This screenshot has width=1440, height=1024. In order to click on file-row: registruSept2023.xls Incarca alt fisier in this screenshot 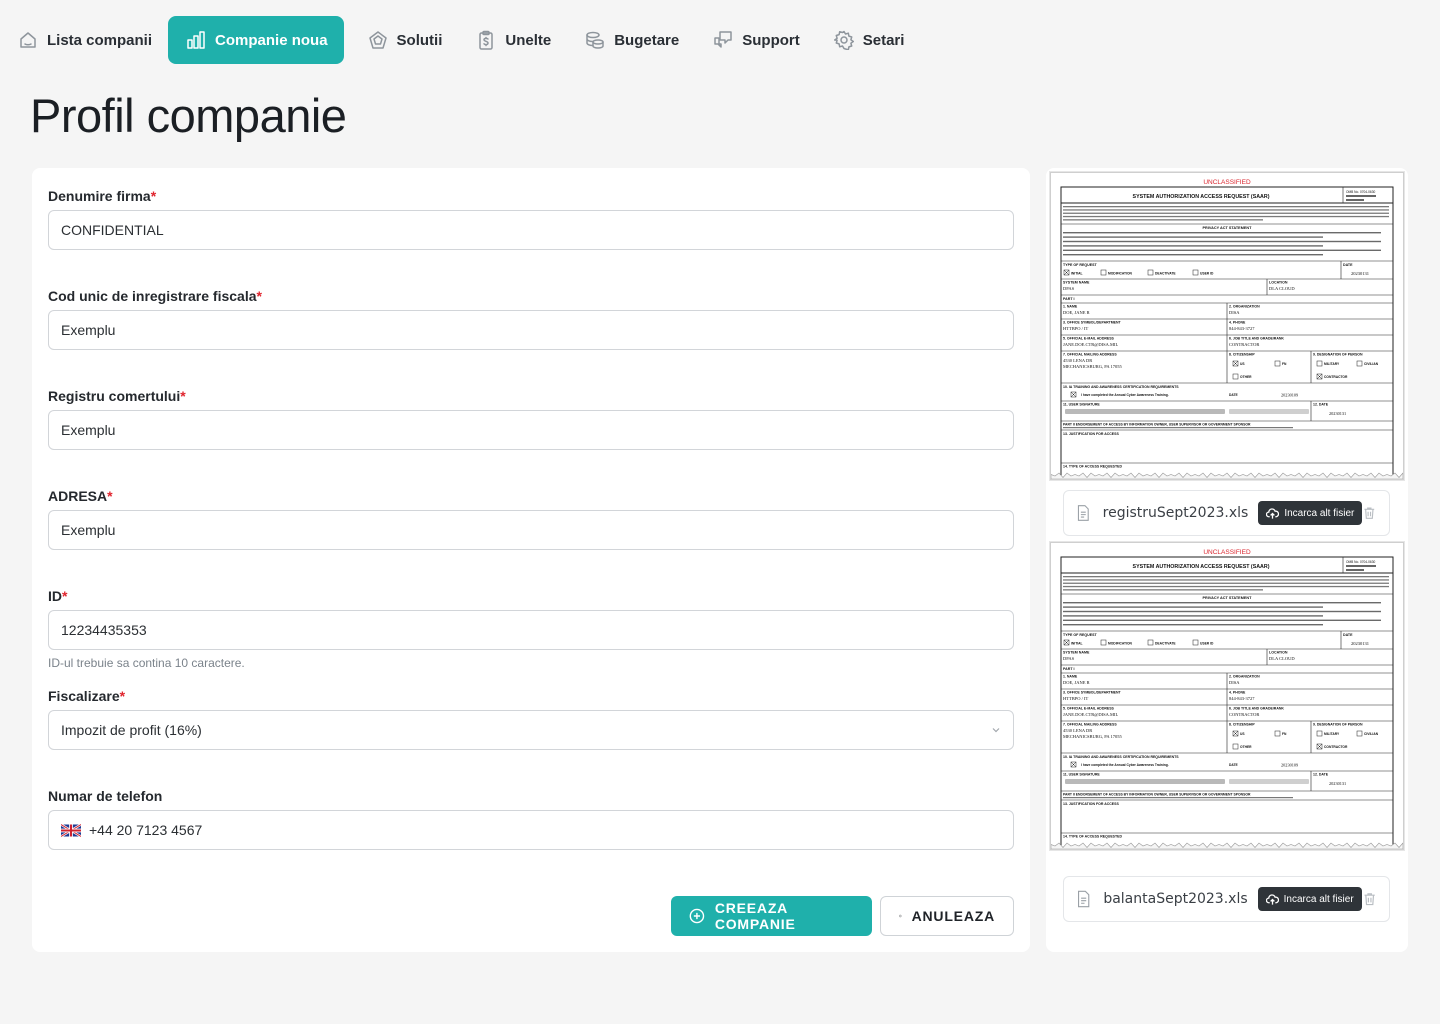, I will do `click(1226, 513)`.